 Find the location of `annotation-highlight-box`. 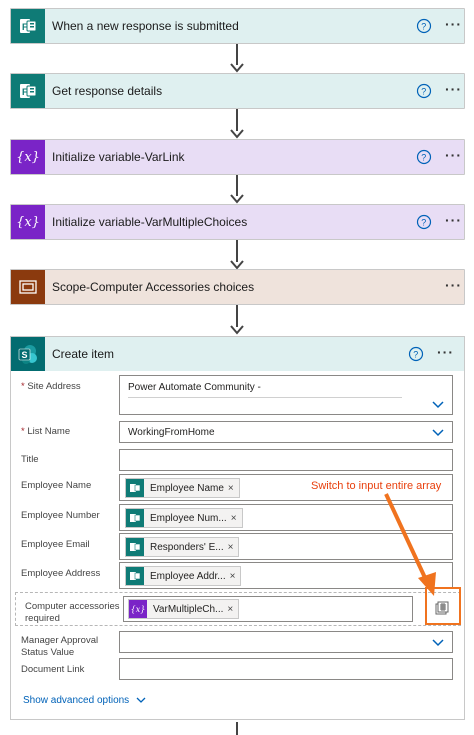

annotation-highlight-box is located at coordinates (443, 606).